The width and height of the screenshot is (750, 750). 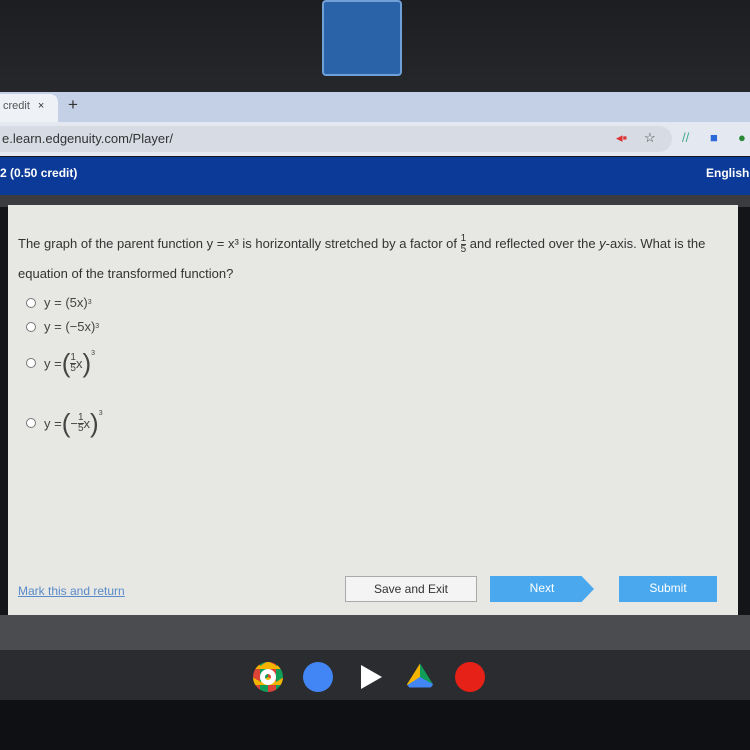 I want to click on answer-option: y =(1 5 x) 3, so click(x=60, y=363).